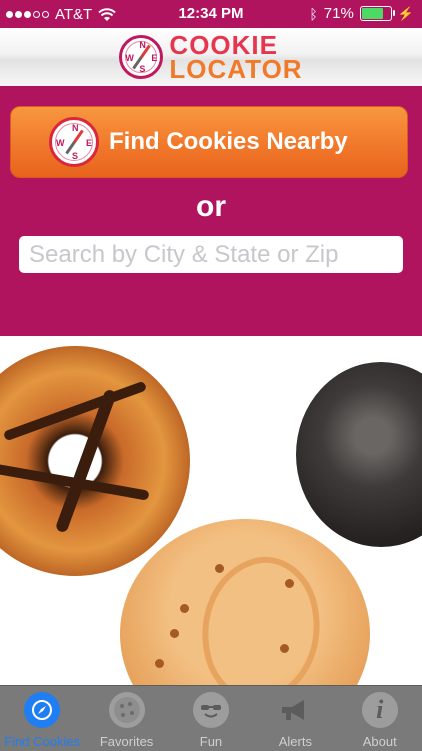  Describe the element at coordinates (236, 69) in the screenshot. I see `logo-text-locator: LOCATOR` at that location.